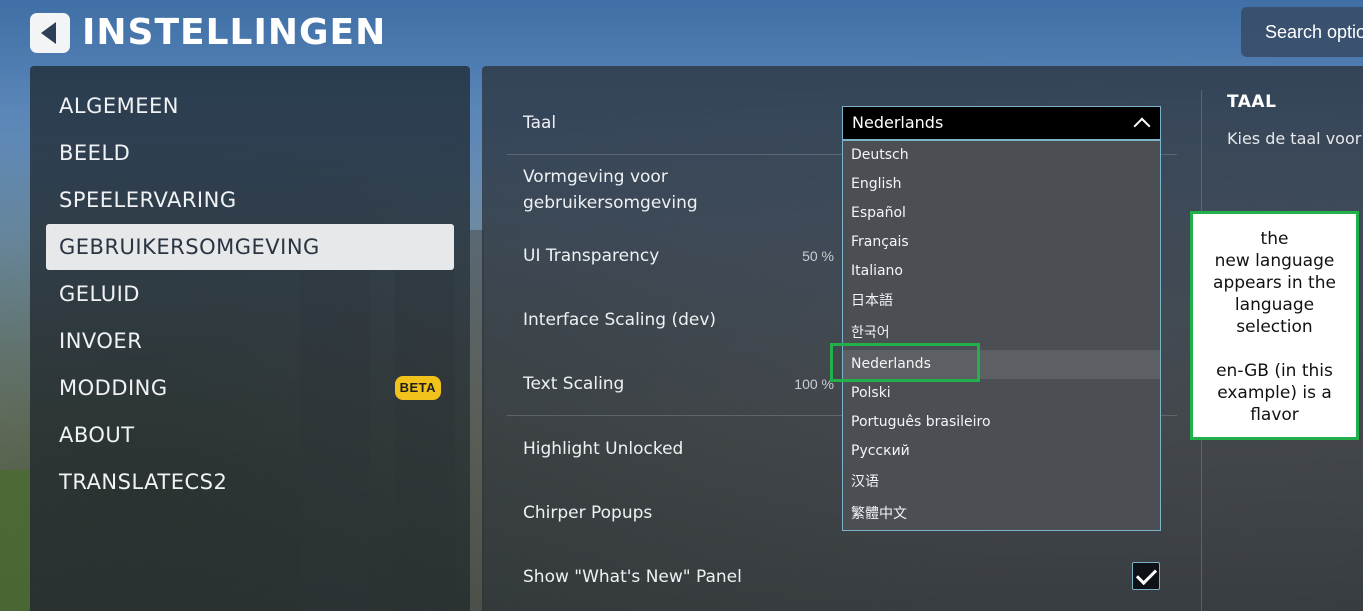 The image size is (1363, 611). I want to click on page-title: INSTELLINGEN, so click(234, 32).